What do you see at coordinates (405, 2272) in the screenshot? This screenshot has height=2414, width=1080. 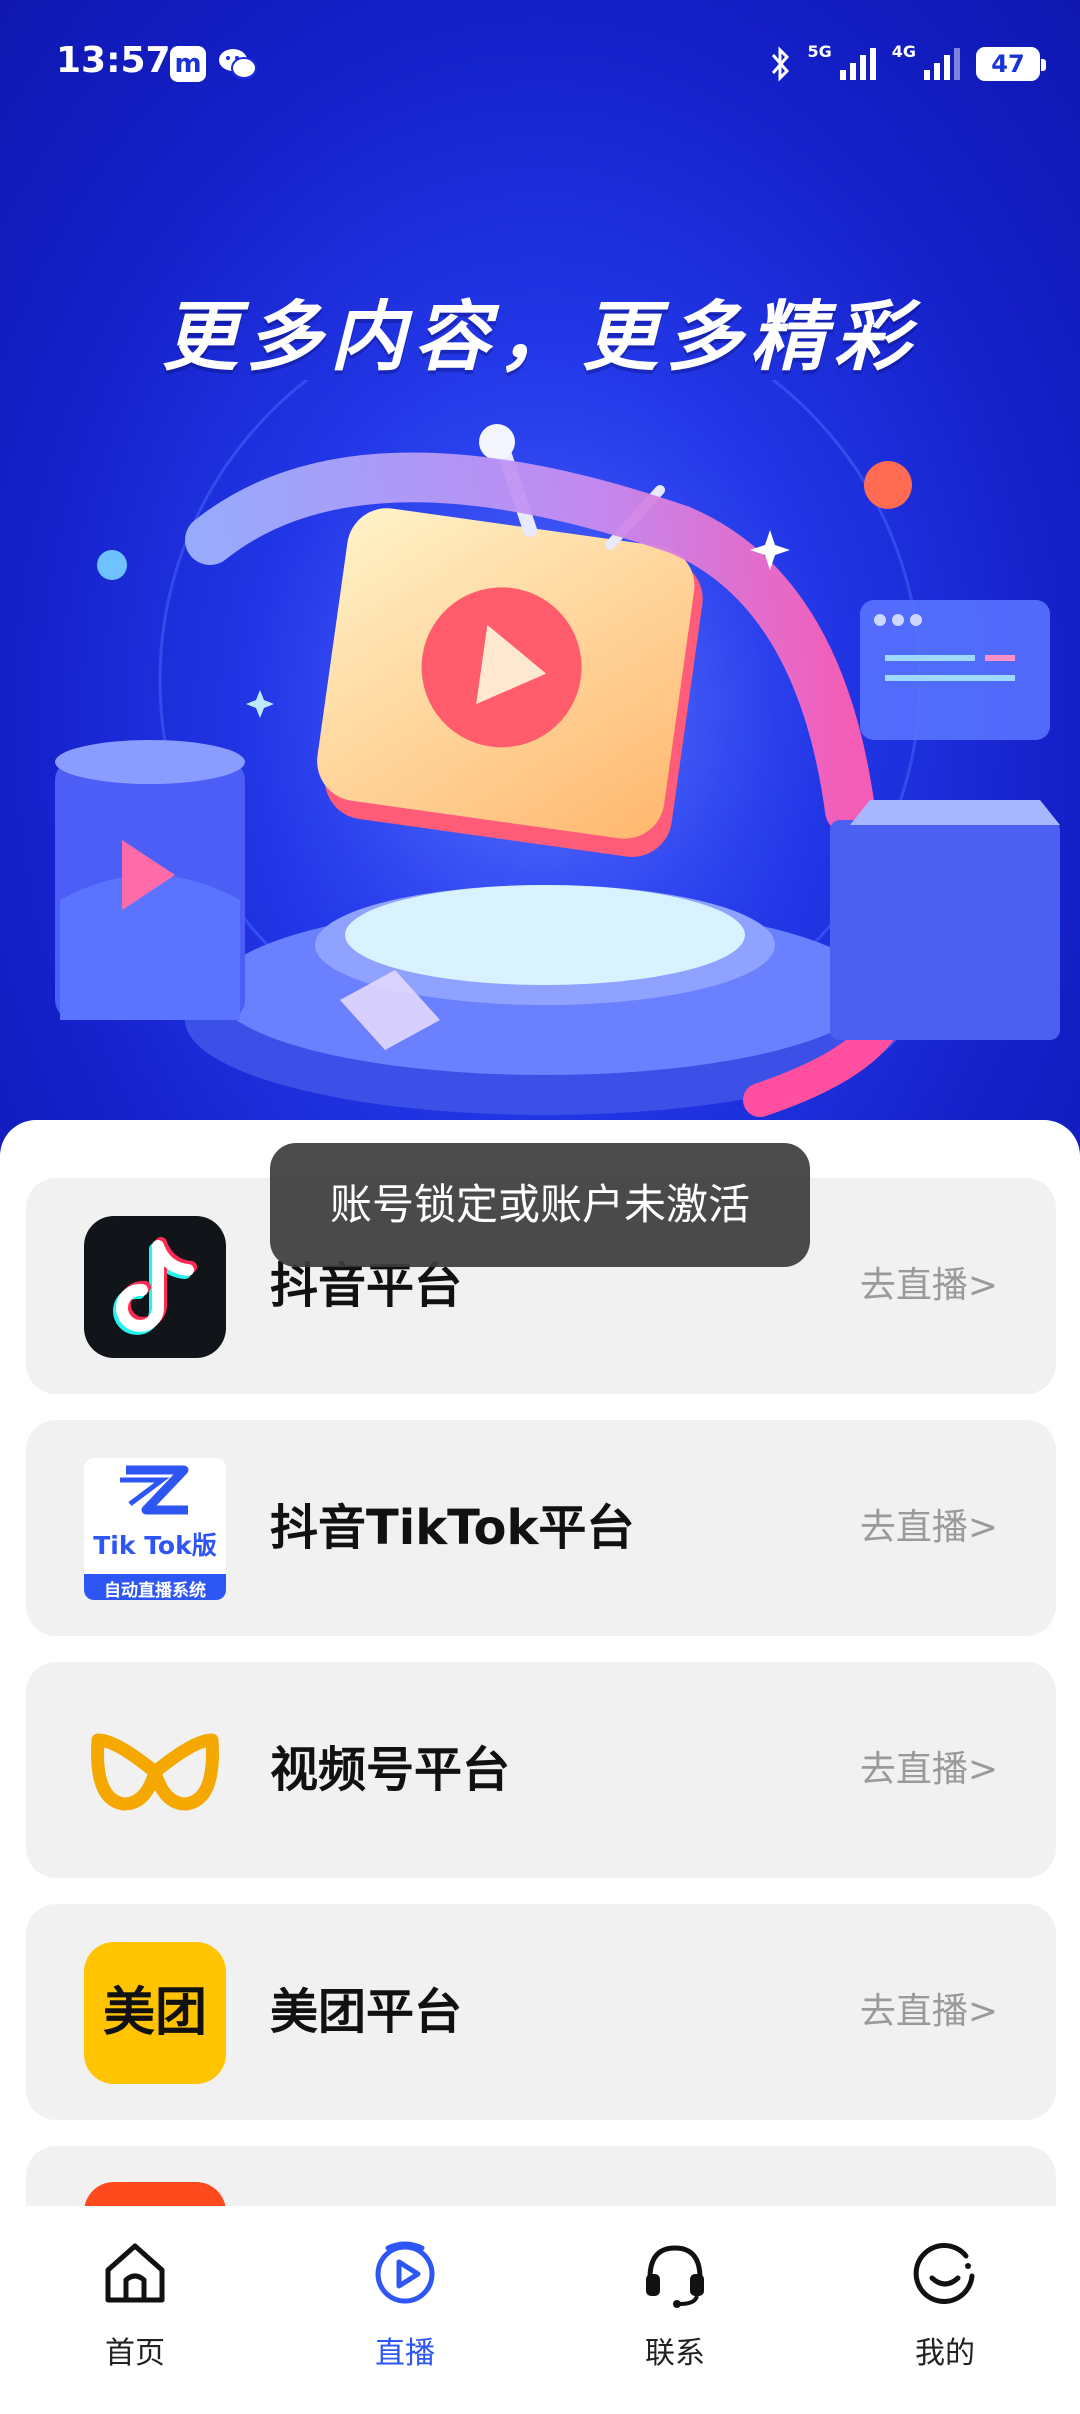 I see `live-icon` at bounding box center [405, 2272].